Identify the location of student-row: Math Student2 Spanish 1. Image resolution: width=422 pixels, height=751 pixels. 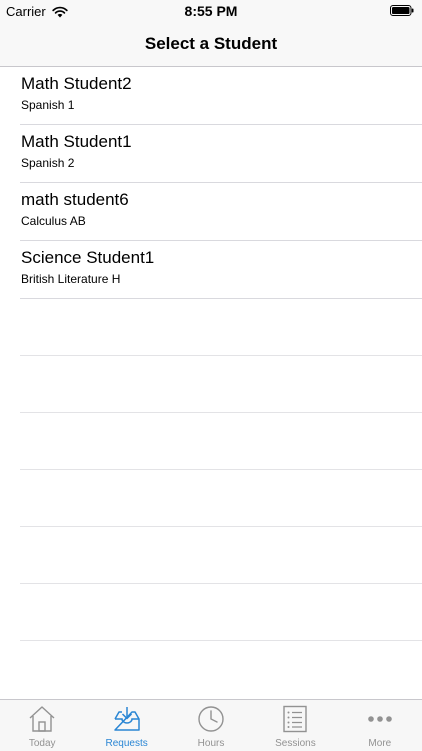
(221, 96).